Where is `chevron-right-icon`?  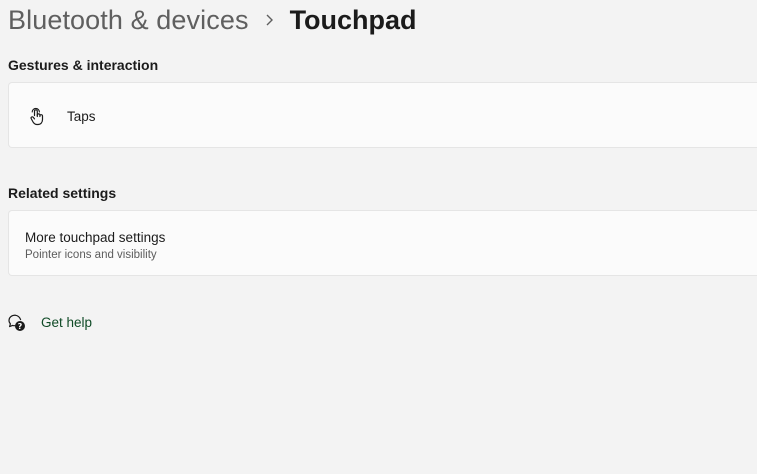 chevron-right-icon is located at coordinates (269, 20).